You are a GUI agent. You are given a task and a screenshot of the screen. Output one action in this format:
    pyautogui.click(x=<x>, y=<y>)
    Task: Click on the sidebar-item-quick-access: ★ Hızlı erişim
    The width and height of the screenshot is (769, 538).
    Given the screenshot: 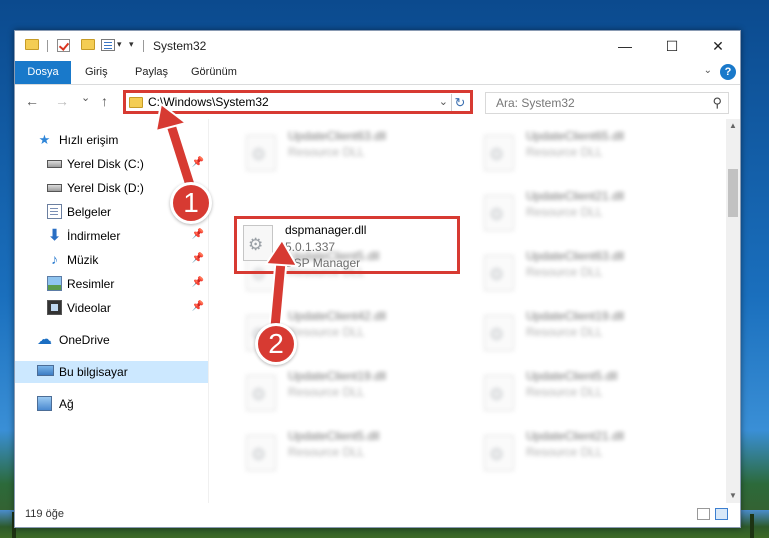 What is the action you would take?
    pyautogui.click(x=111, y=140)
    